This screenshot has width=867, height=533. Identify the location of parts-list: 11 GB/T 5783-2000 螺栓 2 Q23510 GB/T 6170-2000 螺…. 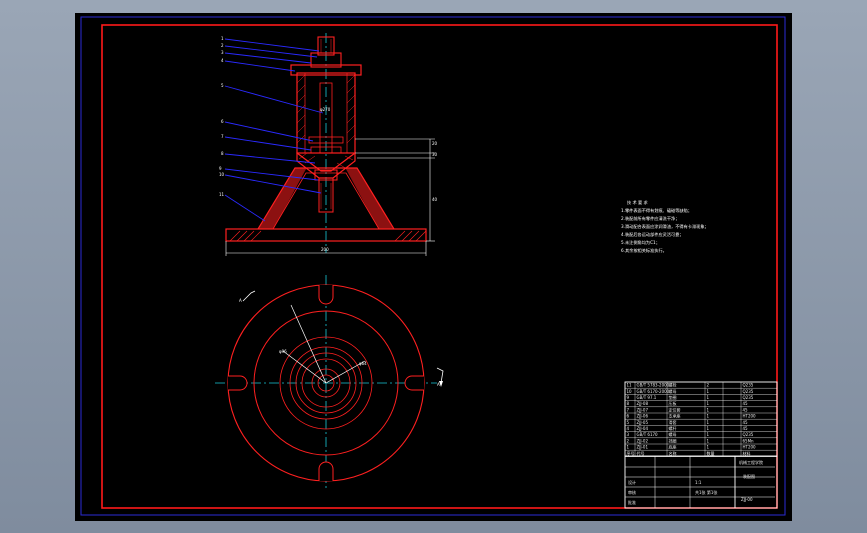
(701, 419).